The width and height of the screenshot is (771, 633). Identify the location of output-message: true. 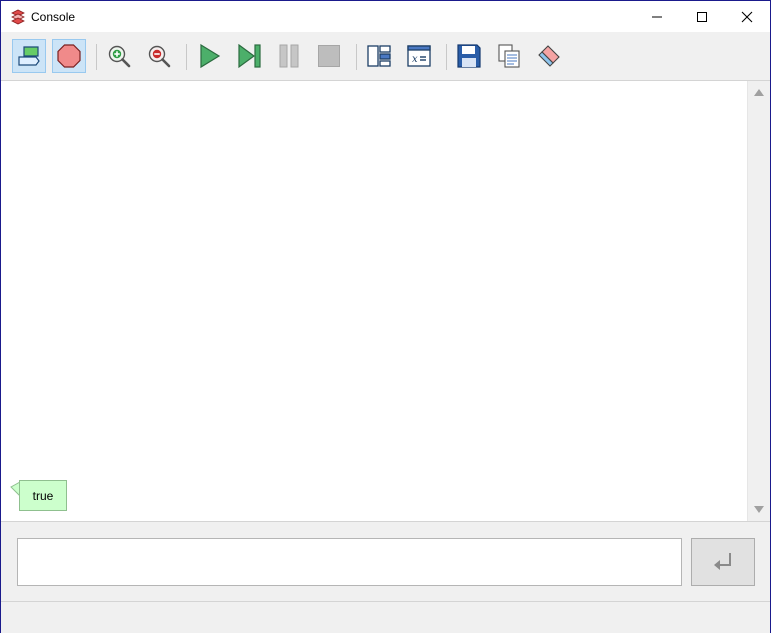
(43, 495).